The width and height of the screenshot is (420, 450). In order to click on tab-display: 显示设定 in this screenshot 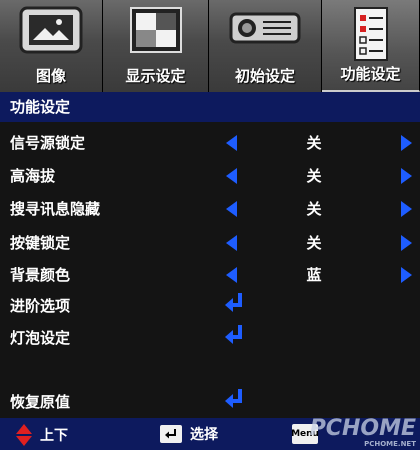, I will do `click(156, 46)`.